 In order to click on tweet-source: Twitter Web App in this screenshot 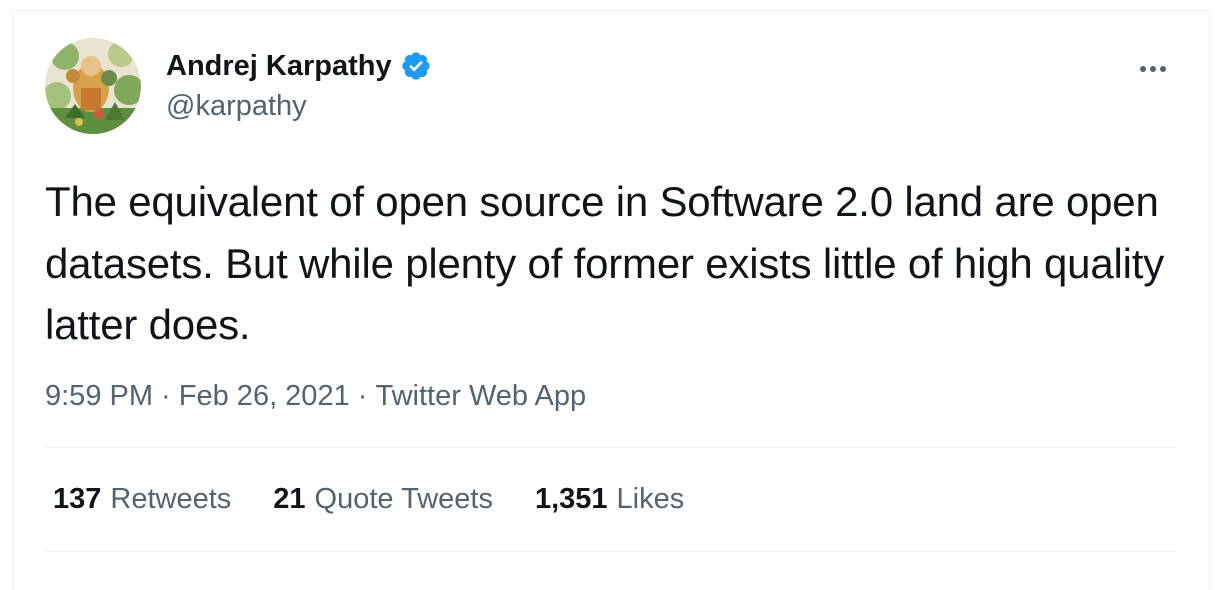, I will do `click(480, 396)`.